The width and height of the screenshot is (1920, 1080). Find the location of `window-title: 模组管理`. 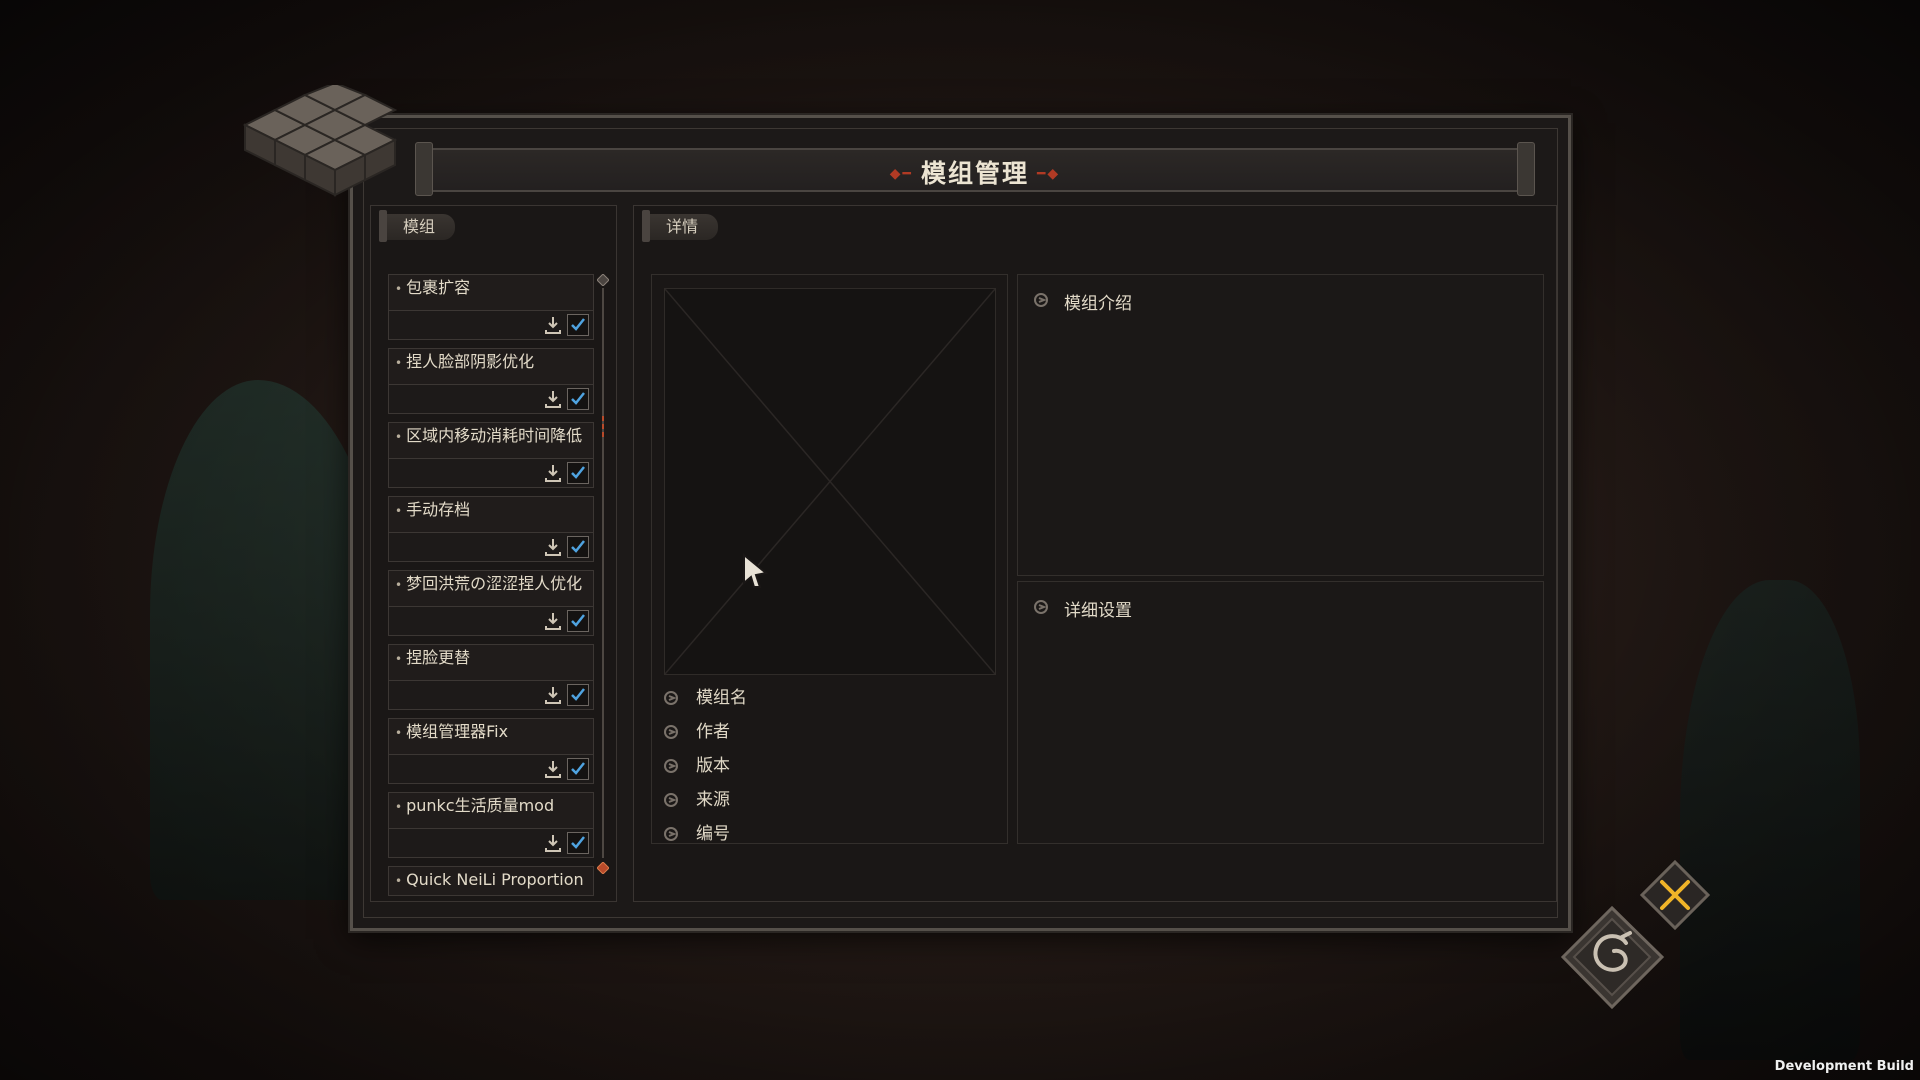

window-title: 模组管理 is located at coordinates (974, 173).